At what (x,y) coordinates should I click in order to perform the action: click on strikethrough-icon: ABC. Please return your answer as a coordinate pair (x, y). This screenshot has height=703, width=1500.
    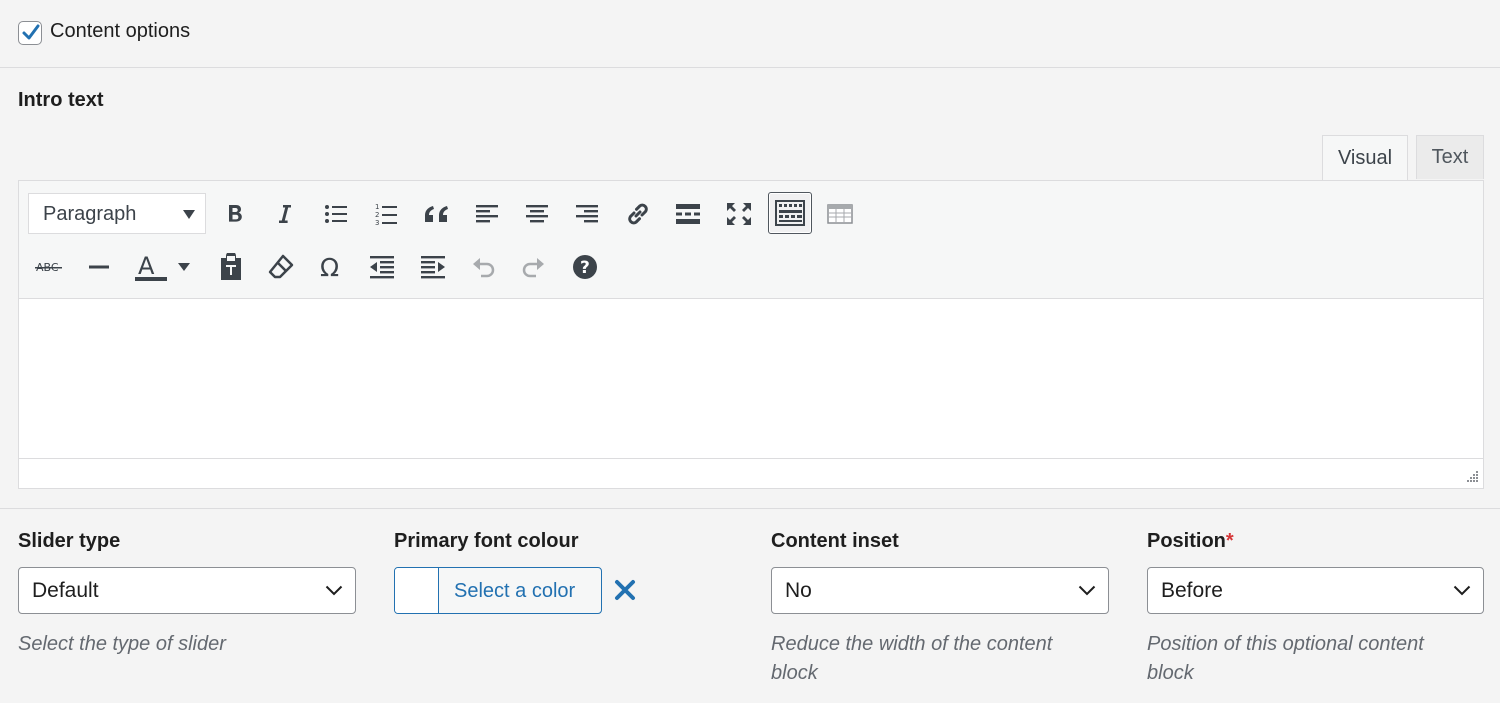
    Looking at the image, I should click on (48, 267).